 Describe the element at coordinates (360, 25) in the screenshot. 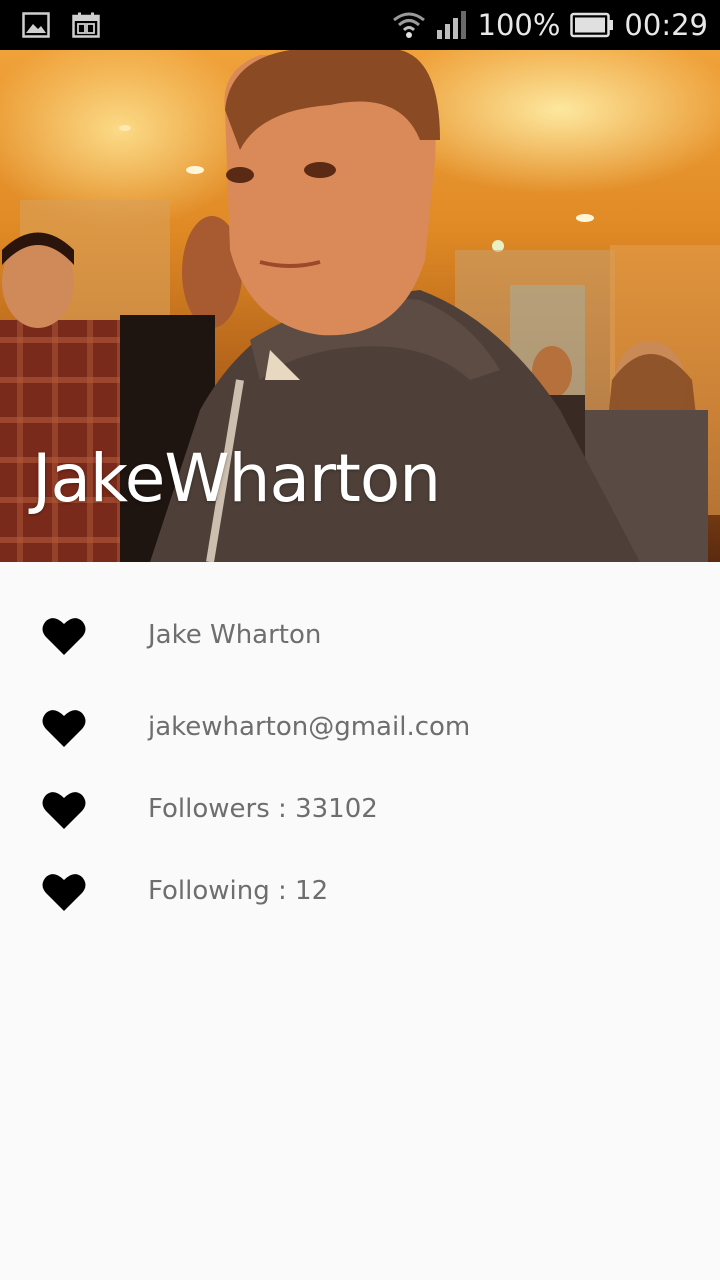

I see `status-bar: 100% 00:29` at that location.